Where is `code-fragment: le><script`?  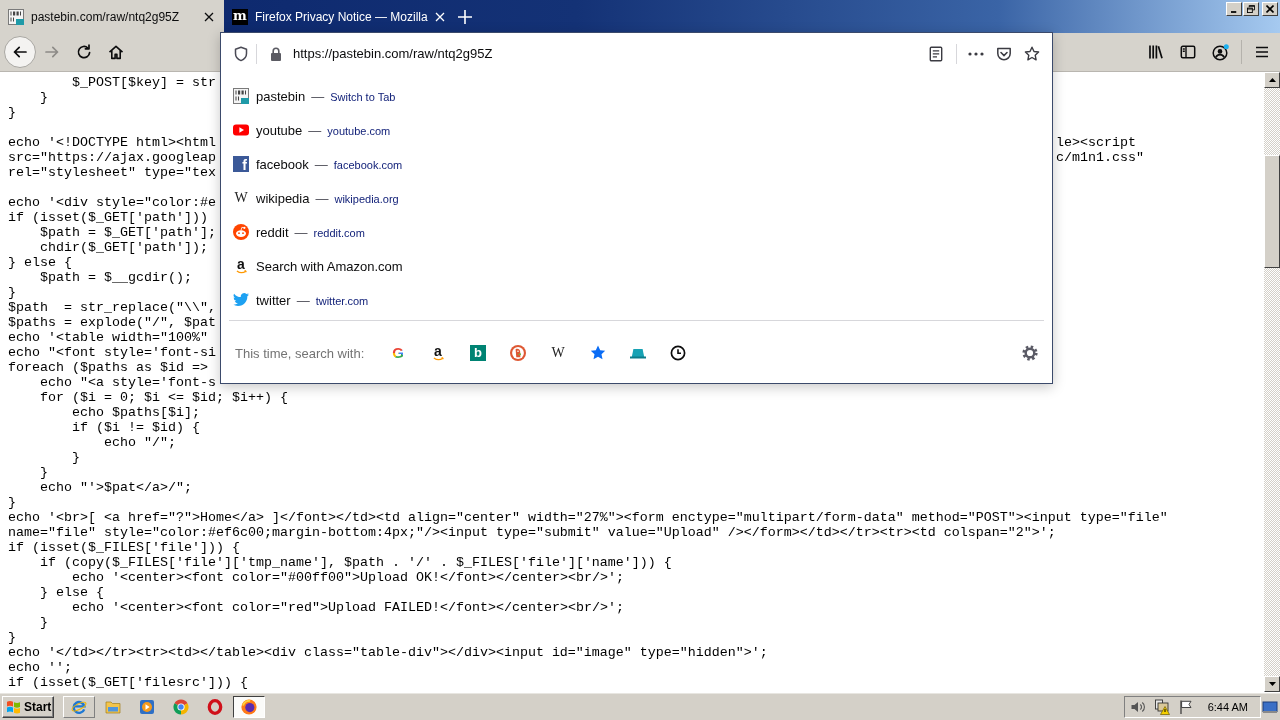 code-fragment: le><script is located at coordinates (1096, 142).